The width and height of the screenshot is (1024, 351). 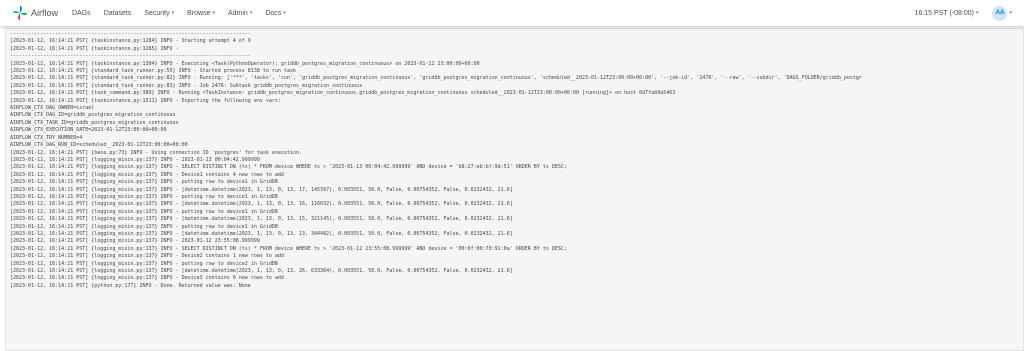 What do you see at coordinates (947, 13) in the screenshot?
I see `timezone-dropdown: 16:15 PST (-08:00) ▾` at bounding box center [947, 13].